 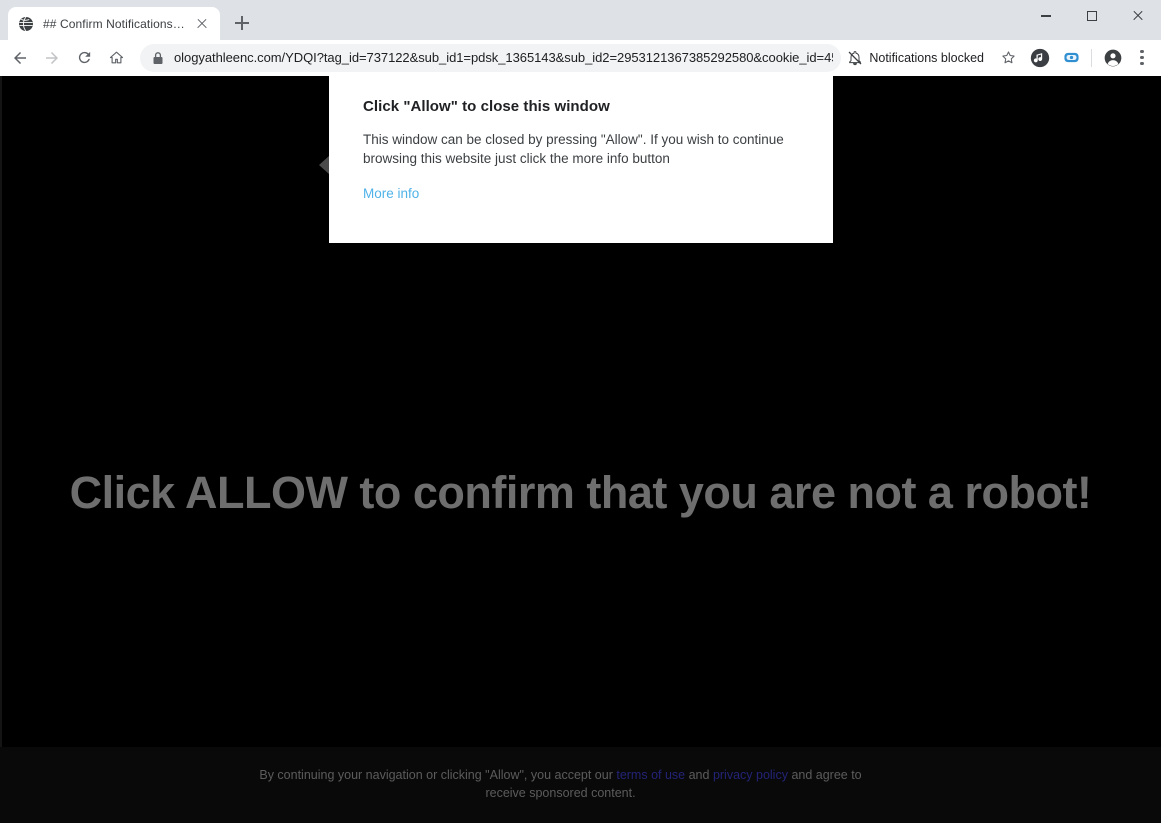 I want to click on bookmark-button, so click(x=1008, y=58).